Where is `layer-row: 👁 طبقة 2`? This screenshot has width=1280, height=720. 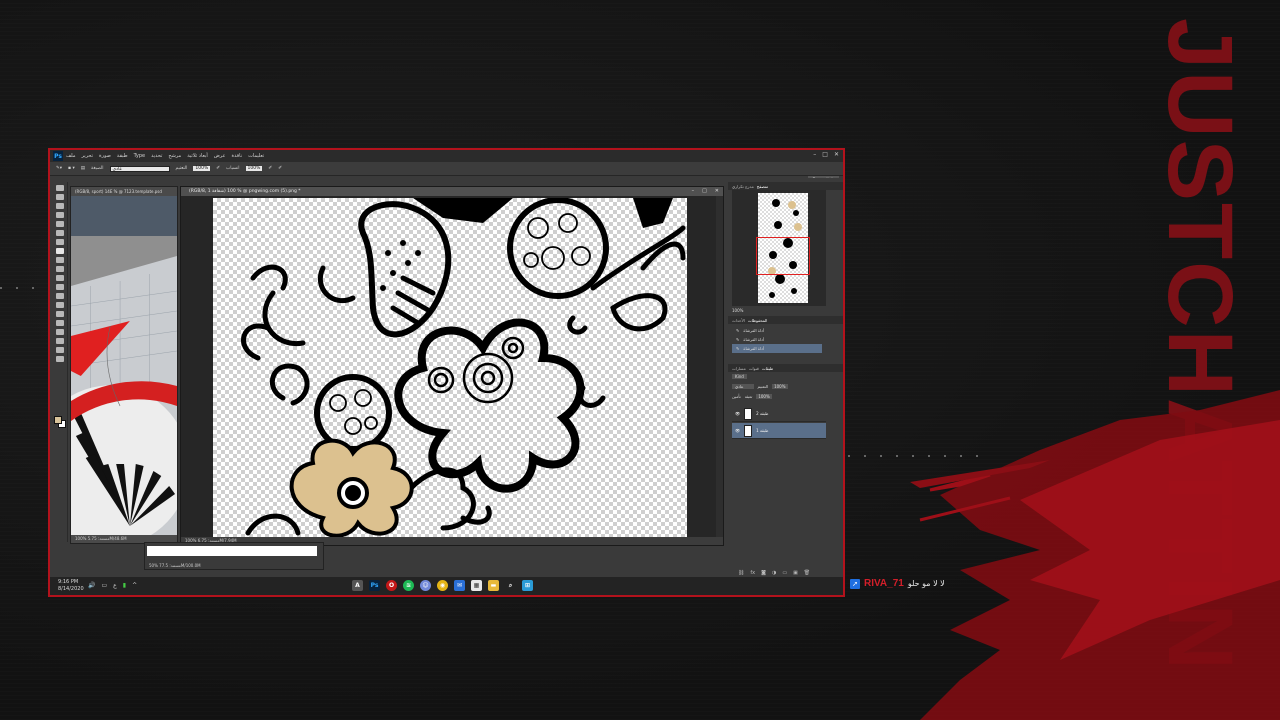
layer-row: 👁 طبقة 2 is located at coordinates (779, 414).